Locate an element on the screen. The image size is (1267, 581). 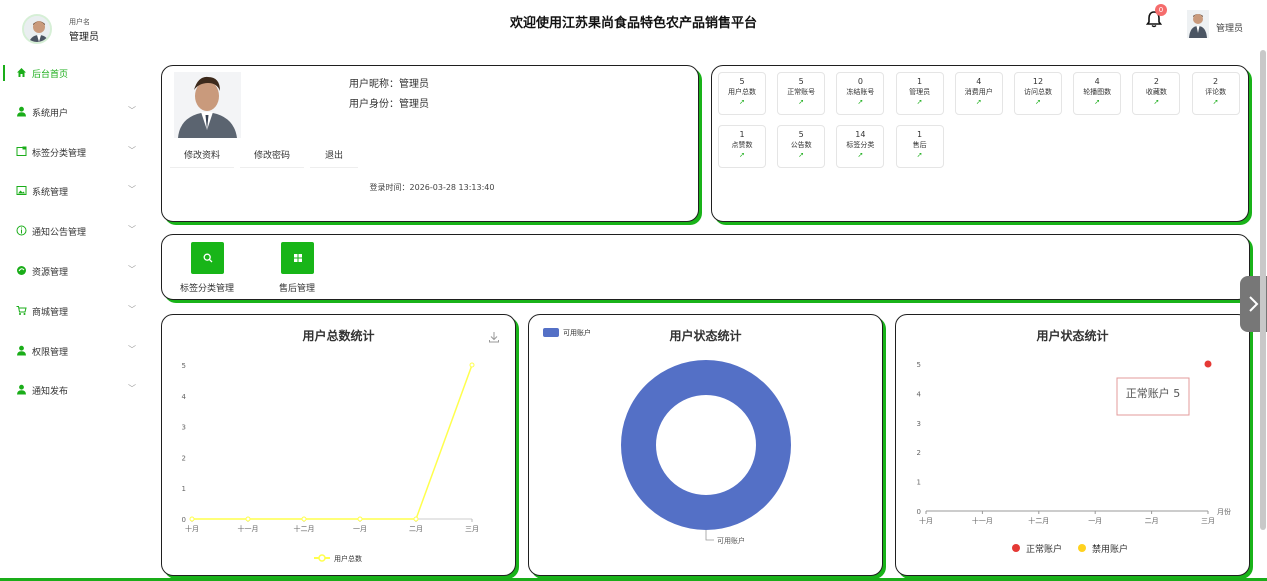
sidebar-item-label: 系统管理 is located at coordinates (50, 193).